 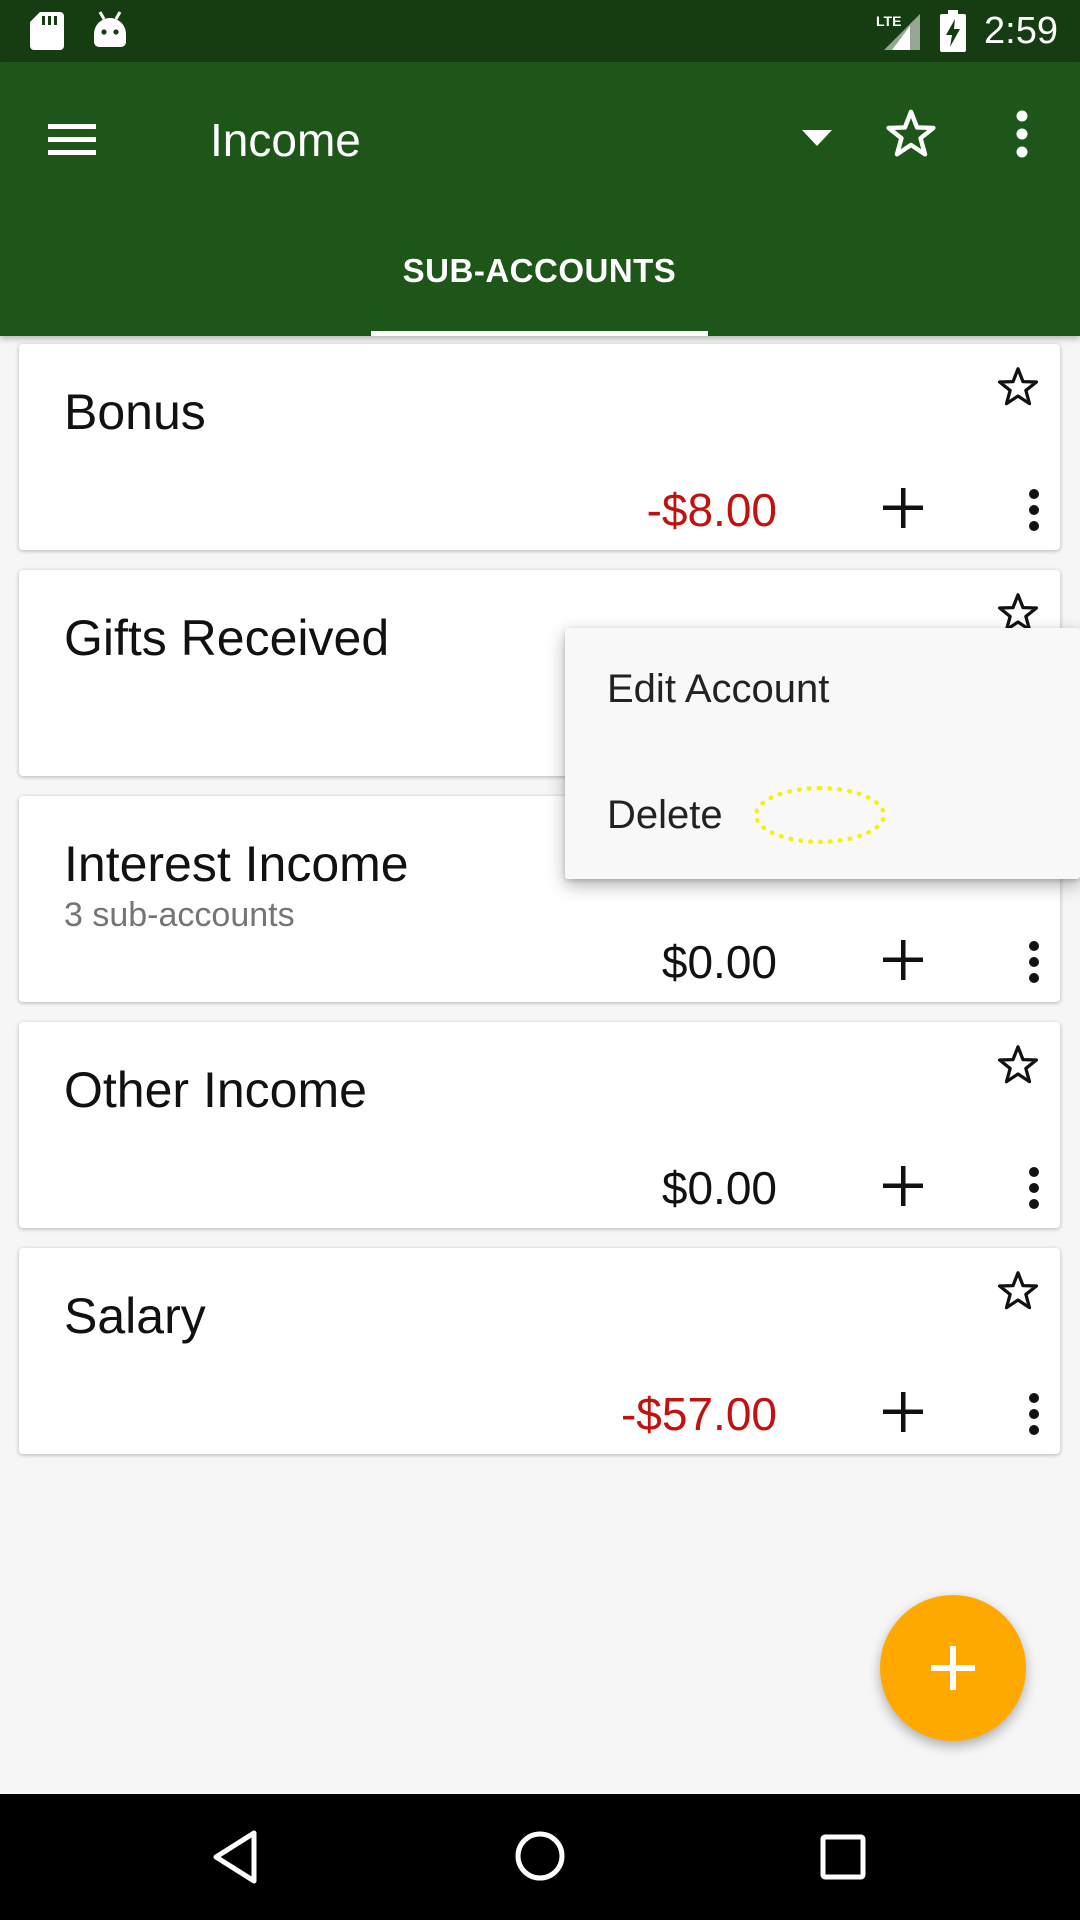 I want to click on account-name: Other Income, so click(x=215, y=1090).